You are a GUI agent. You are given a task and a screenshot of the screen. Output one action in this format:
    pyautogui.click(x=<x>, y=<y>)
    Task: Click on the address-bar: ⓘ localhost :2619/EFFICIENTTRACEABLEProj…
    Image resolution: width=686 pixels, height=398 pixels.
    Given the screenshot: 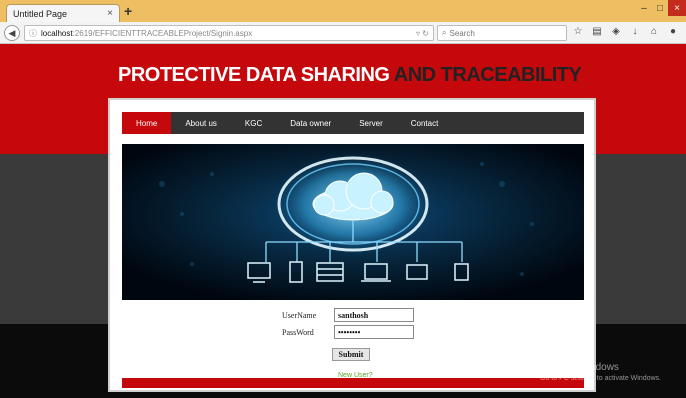 What is the action you would take?
    pyautogui.click(x=229, y=33)
    